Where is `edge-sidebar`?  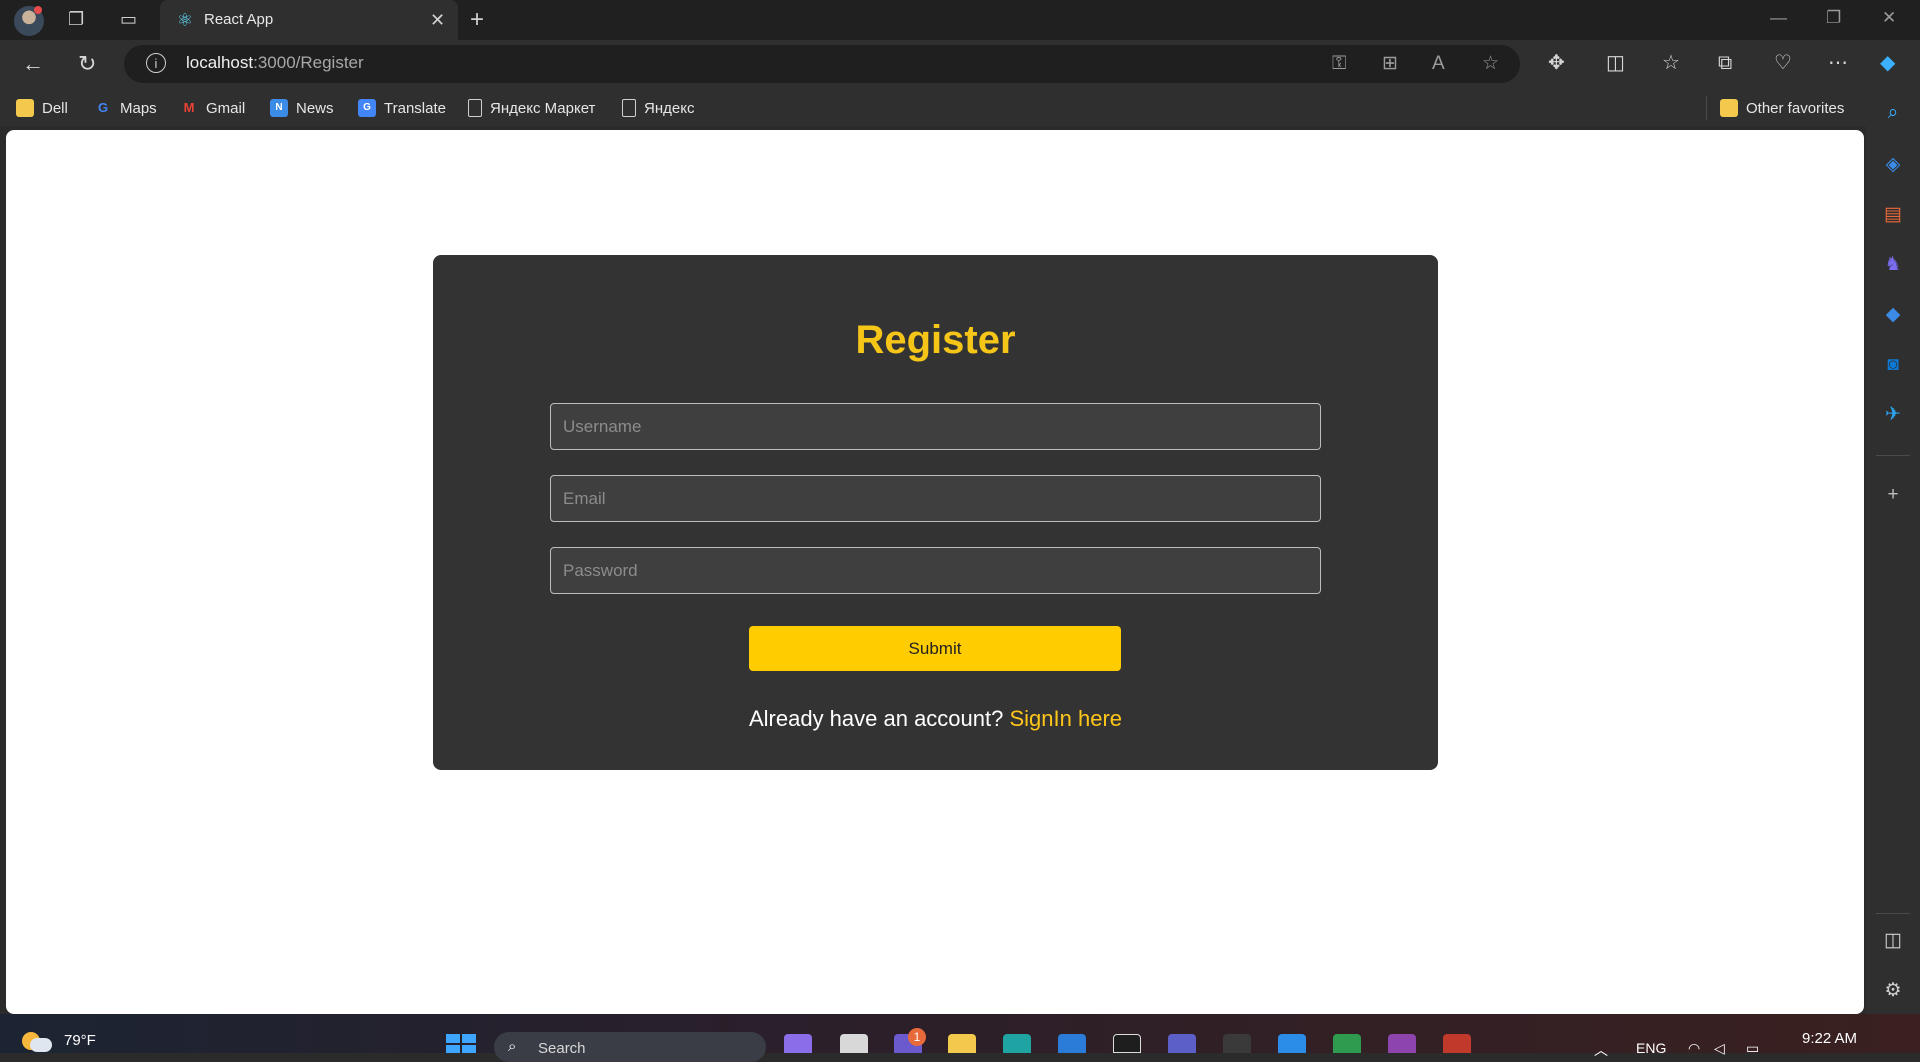
edge-sidebar is located at coordinates (1893, 552).